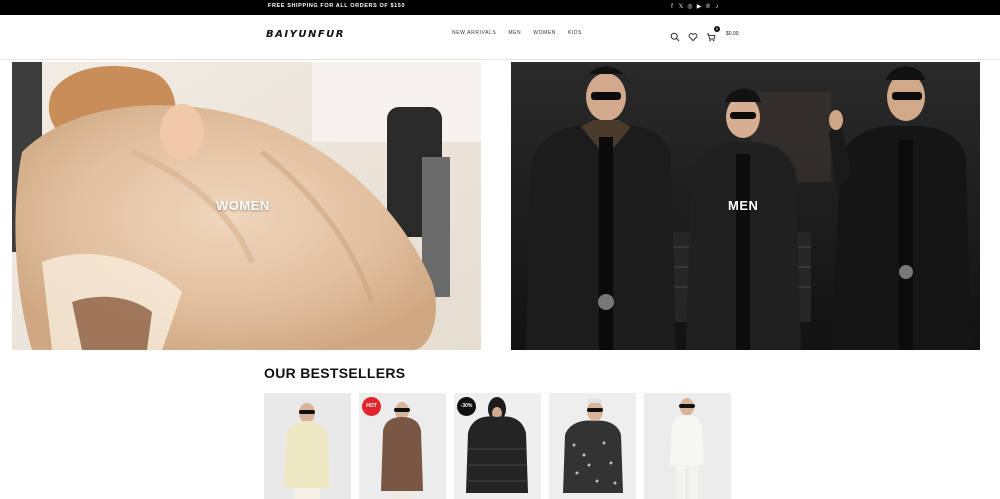  What do you see at coordinates (694, 7) in the screenshot?
I see `social-links: f 𝕏 ◎ ▶ ℗ ♪` at bounding box center [694, 7].